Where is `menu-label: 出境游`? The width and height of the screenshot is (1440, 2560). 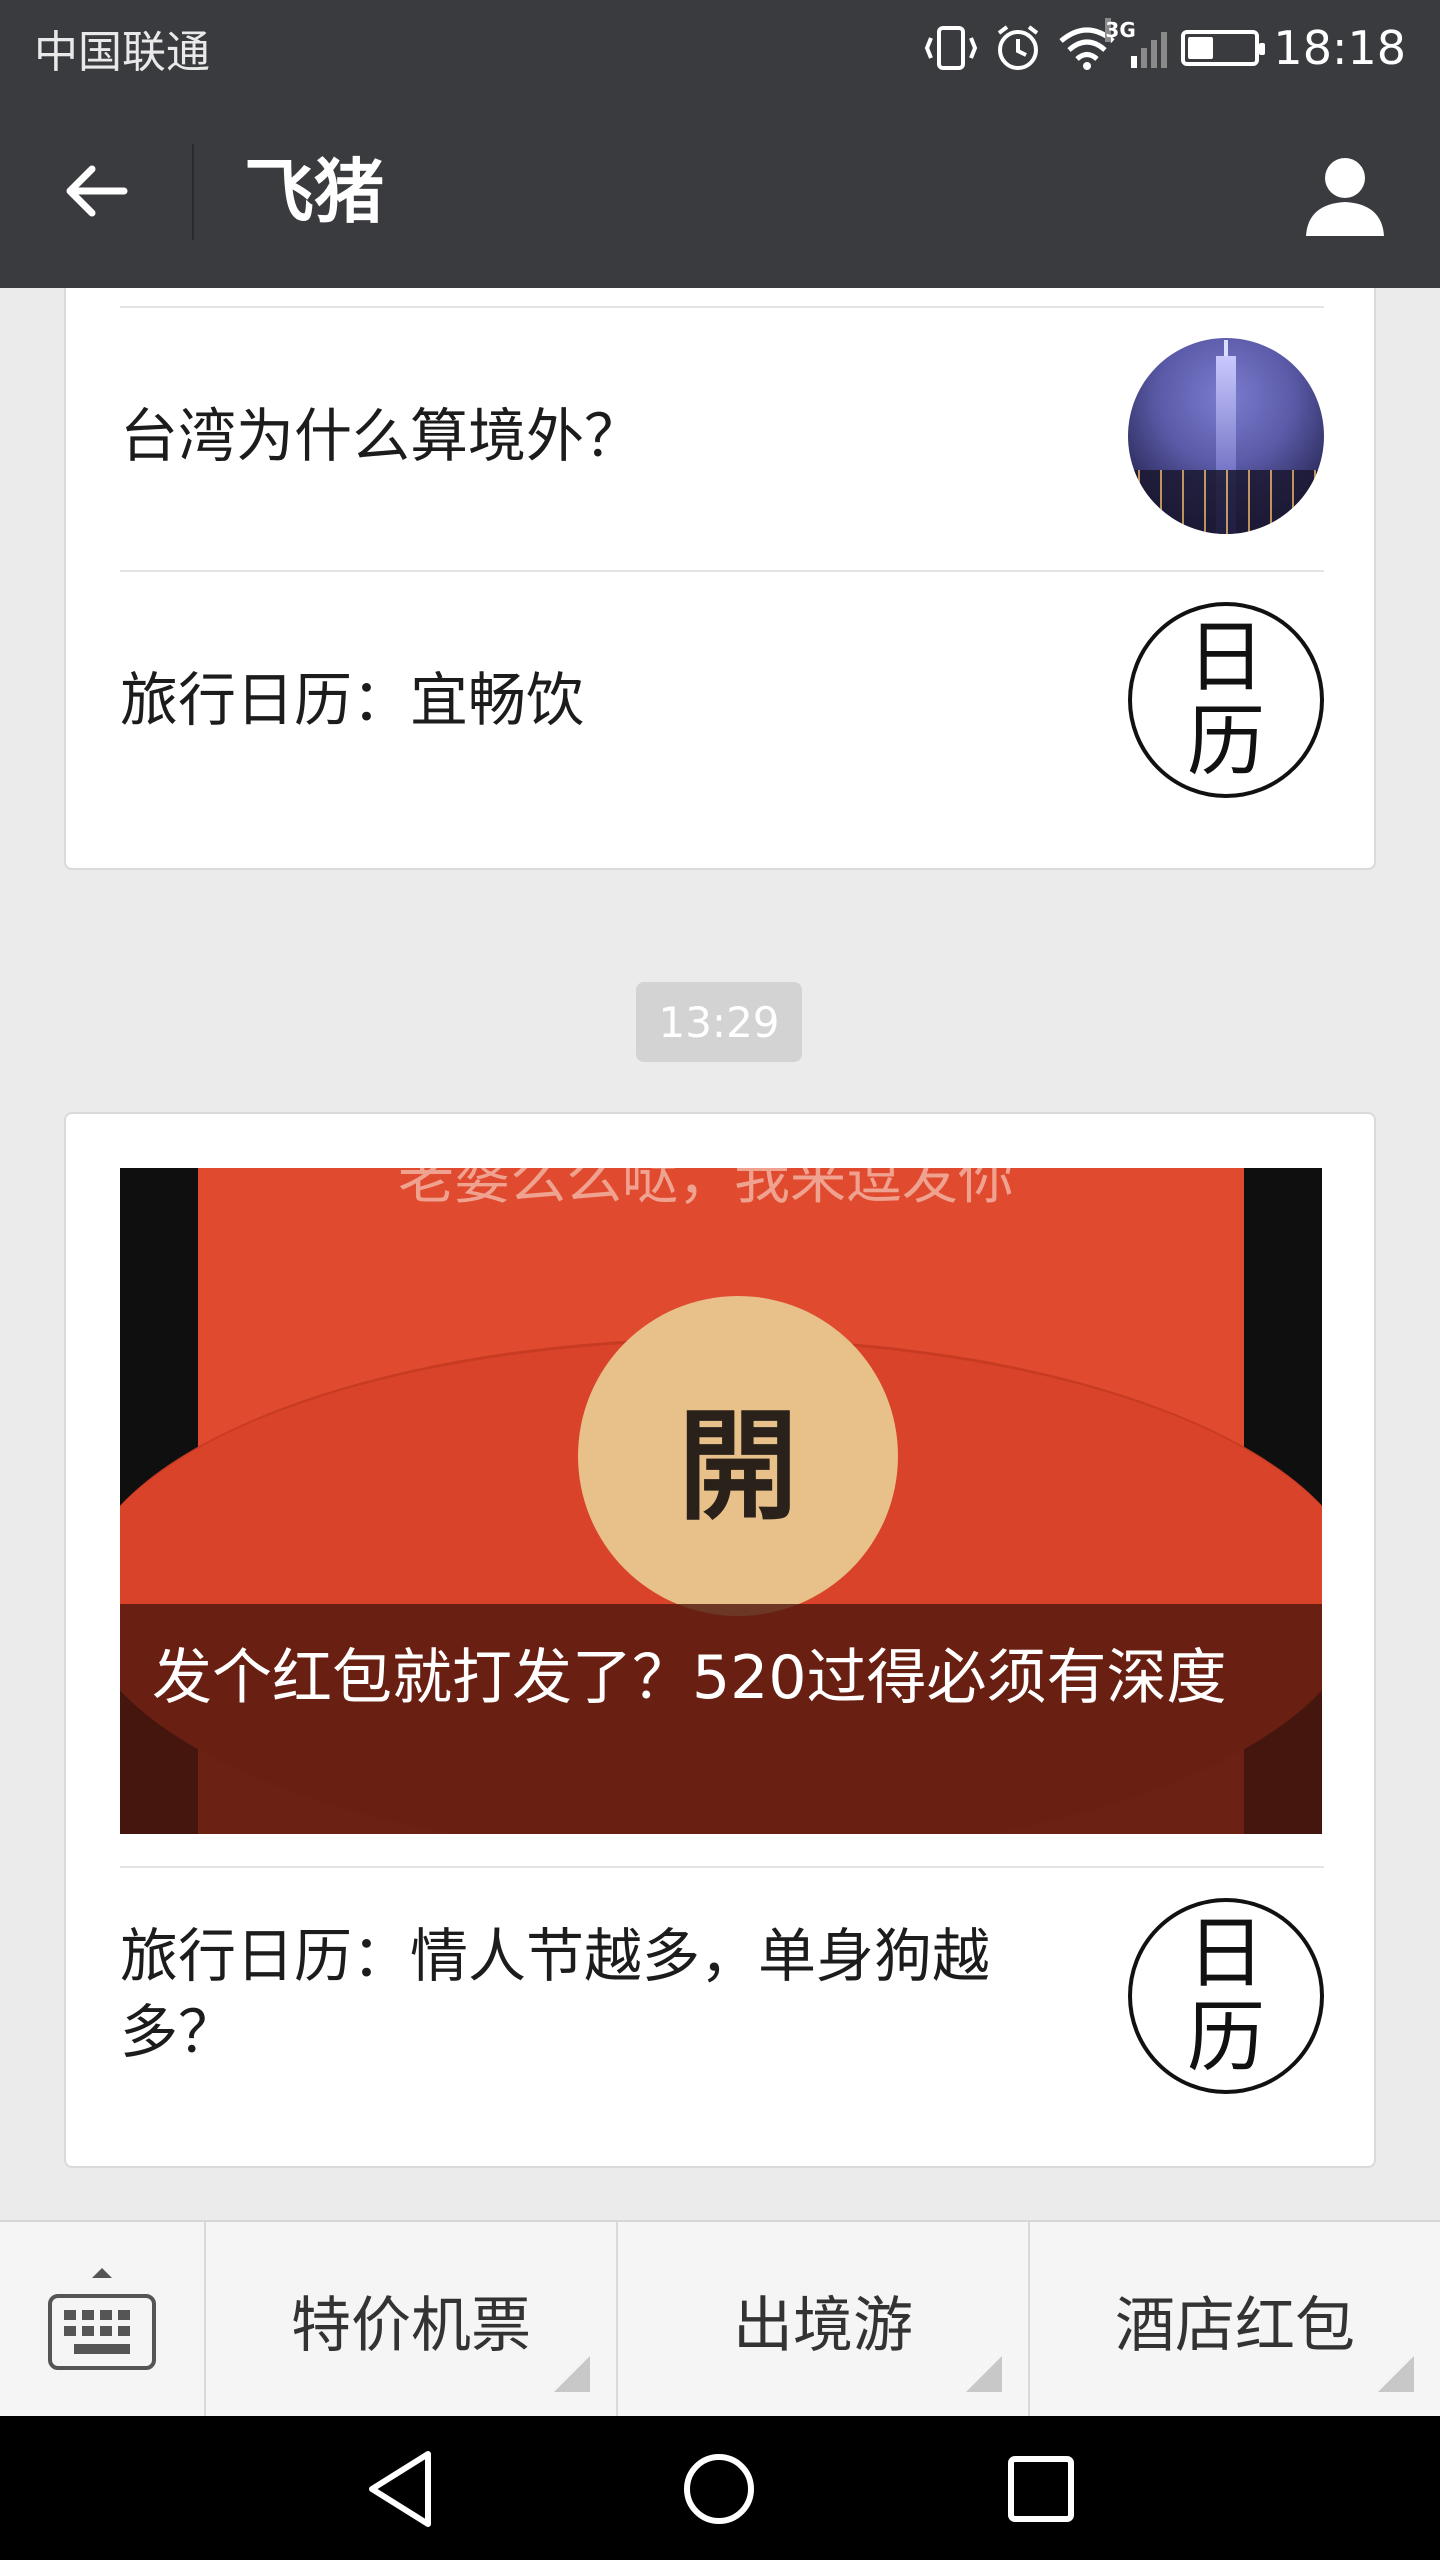
menu-label: 出境游 is located at coordinates (823, 2325).